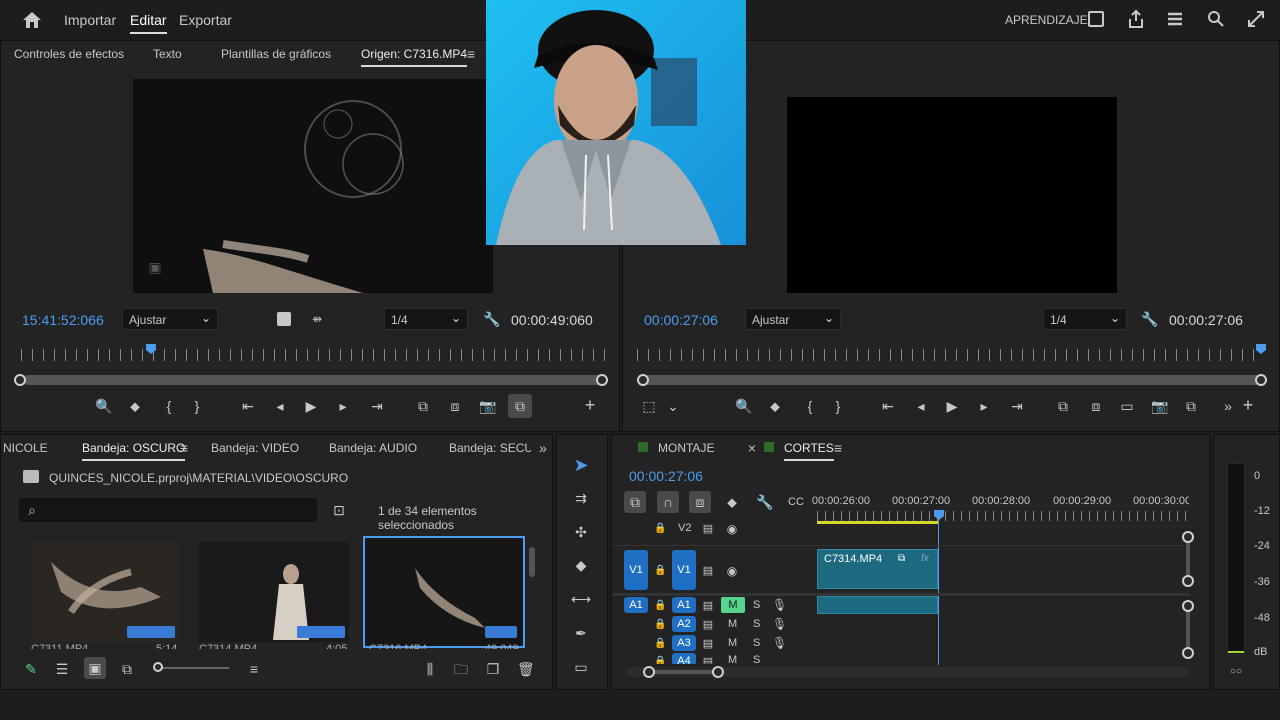 This screenshot has width=1280, height=720. What do you see at coordinates (430, 669) in the screenshot?
I see `automate-icon: ⫼` at bounding box center [430, 669].